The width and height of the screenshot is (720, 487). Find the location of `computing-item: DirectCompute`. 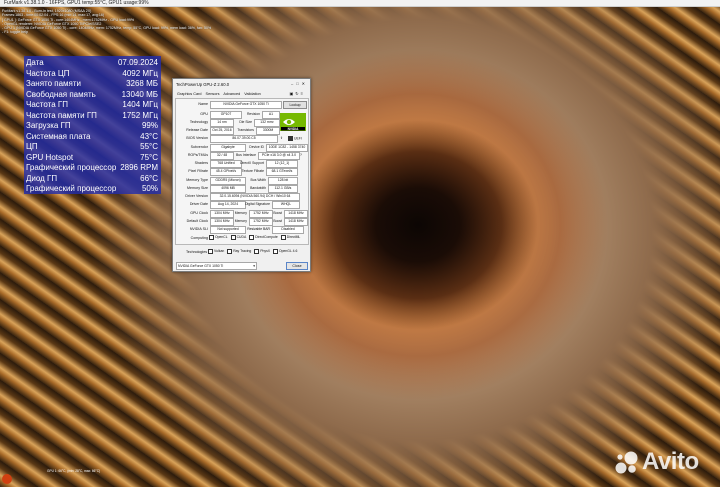

computing-item: DirectCompute is located at coordinates (263, 237).